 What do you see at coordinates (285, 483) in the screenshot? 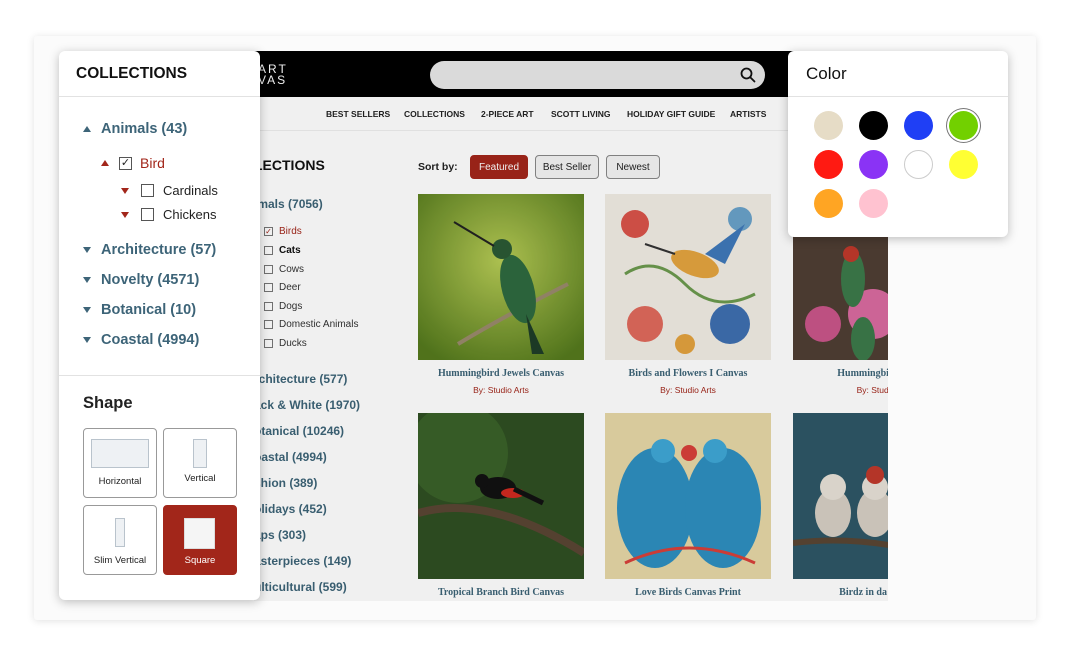
I see `sidebar-category-fashion: shion (389)` at bounding box center [285, 483].